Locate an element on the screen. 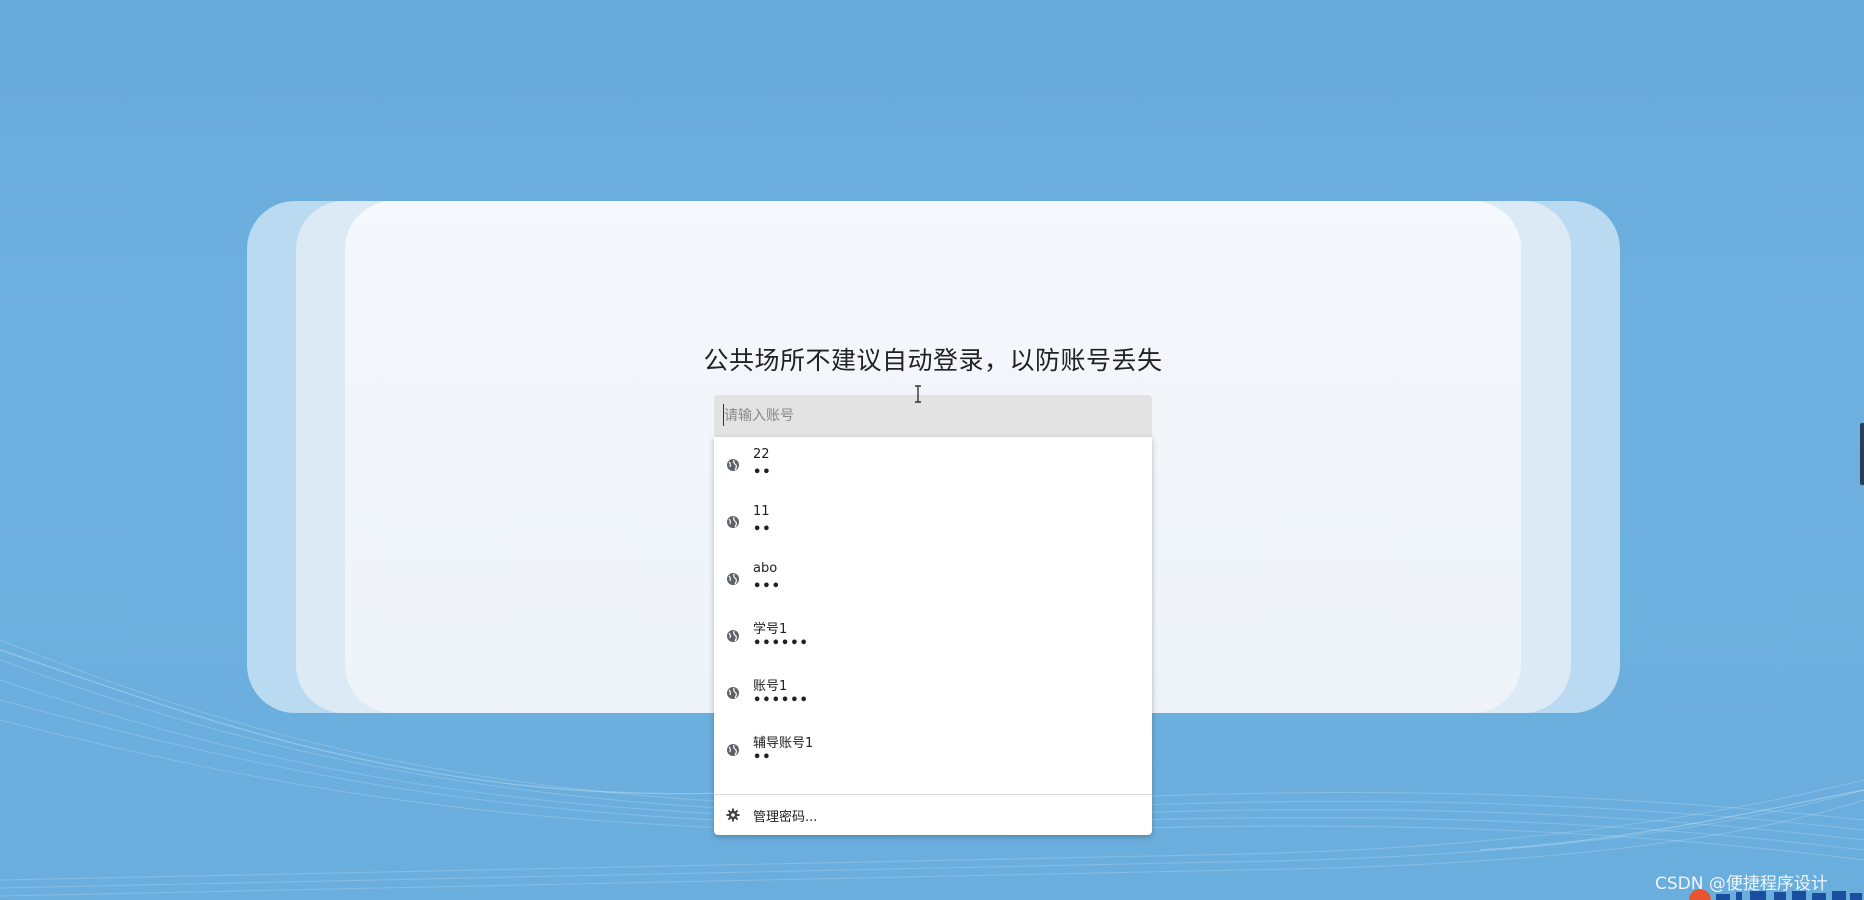 This screenshot has height=900, width=1864. gear-icon is located at coordinates (733, 815).